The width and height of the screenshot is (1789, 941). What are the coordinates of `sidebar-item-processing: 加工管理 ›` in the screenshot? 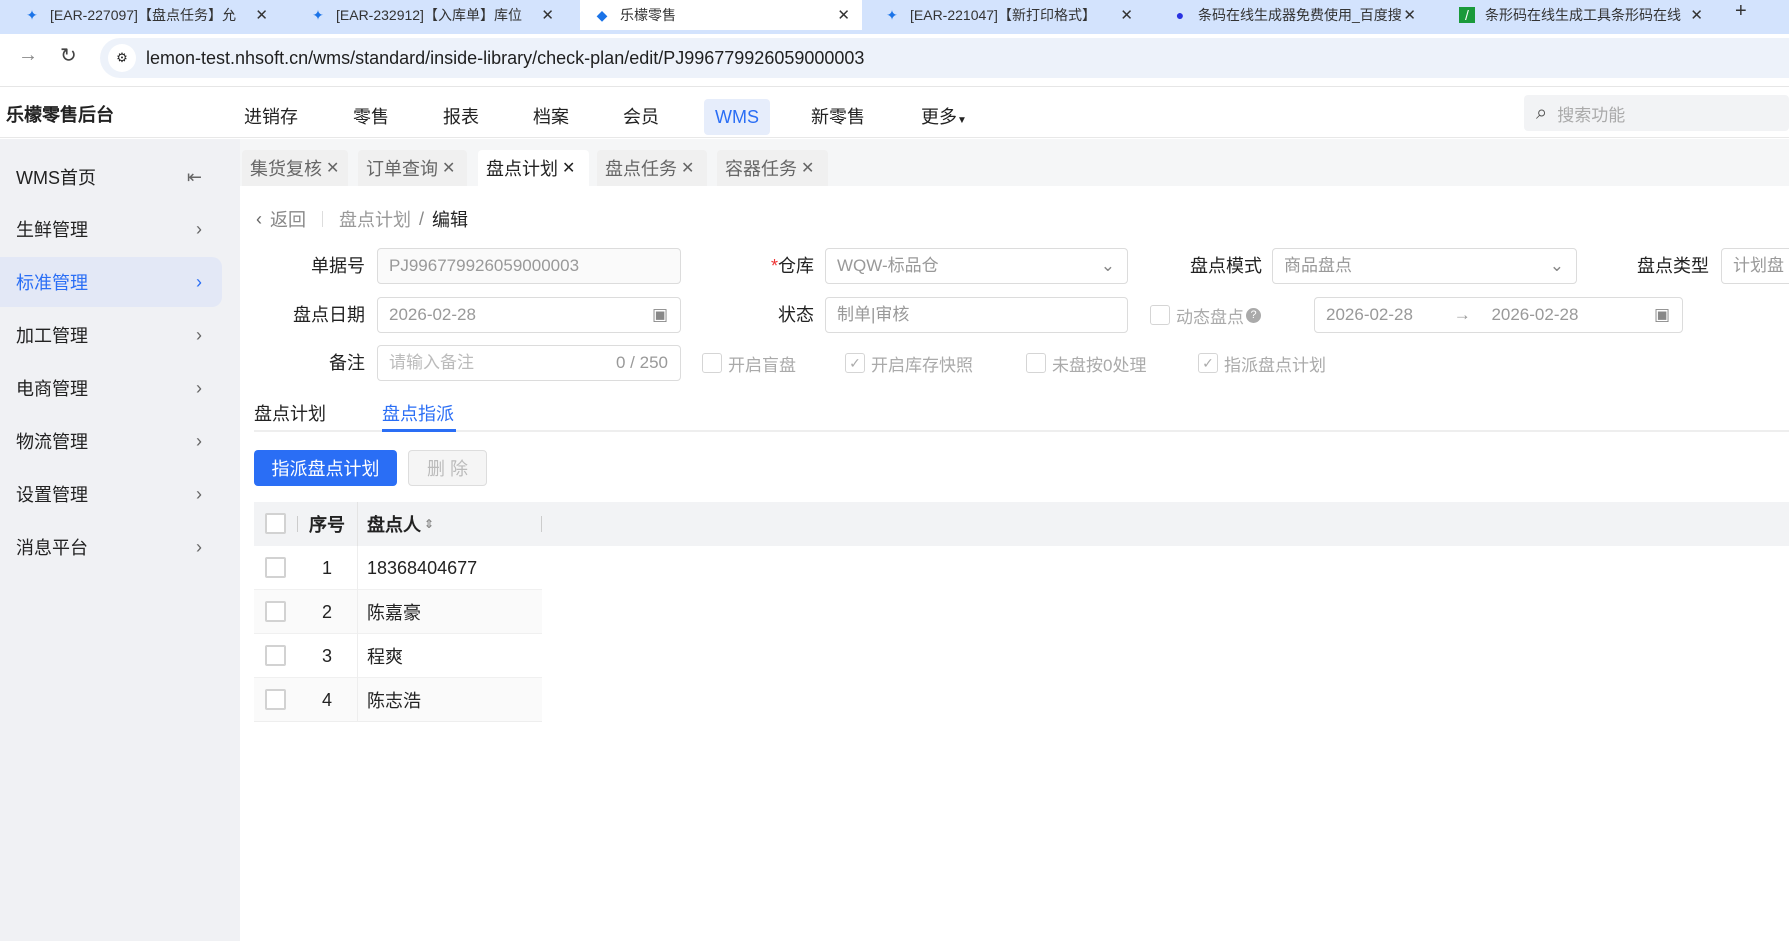 It's located at (111, 335).